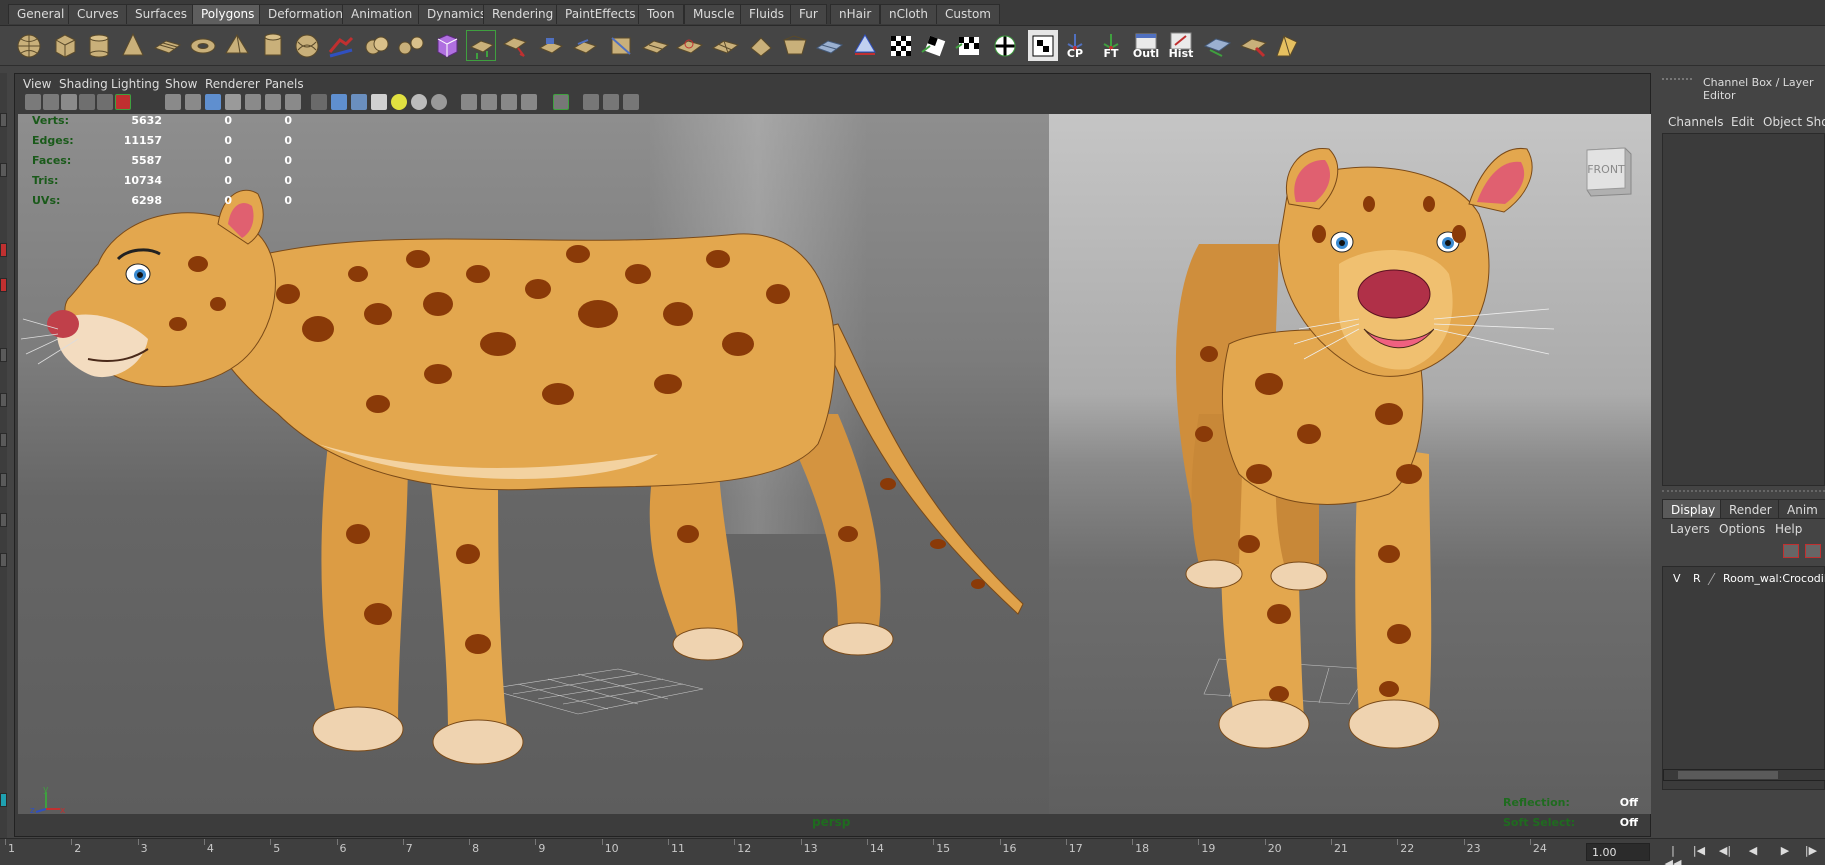 Image resolution: width=1825 pixels, height=865 pixels. I want to click on poly-append-icon, so click(585, 45).